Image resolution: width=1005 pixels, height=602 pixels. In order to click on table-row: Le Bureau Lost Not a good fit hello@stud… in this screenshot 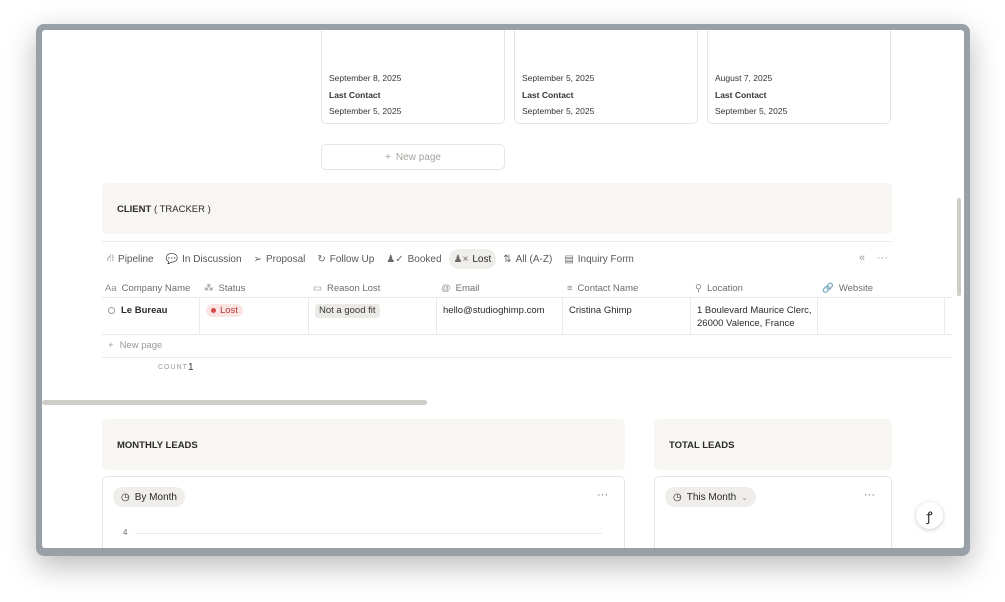, I will do `click(527, 316)`.